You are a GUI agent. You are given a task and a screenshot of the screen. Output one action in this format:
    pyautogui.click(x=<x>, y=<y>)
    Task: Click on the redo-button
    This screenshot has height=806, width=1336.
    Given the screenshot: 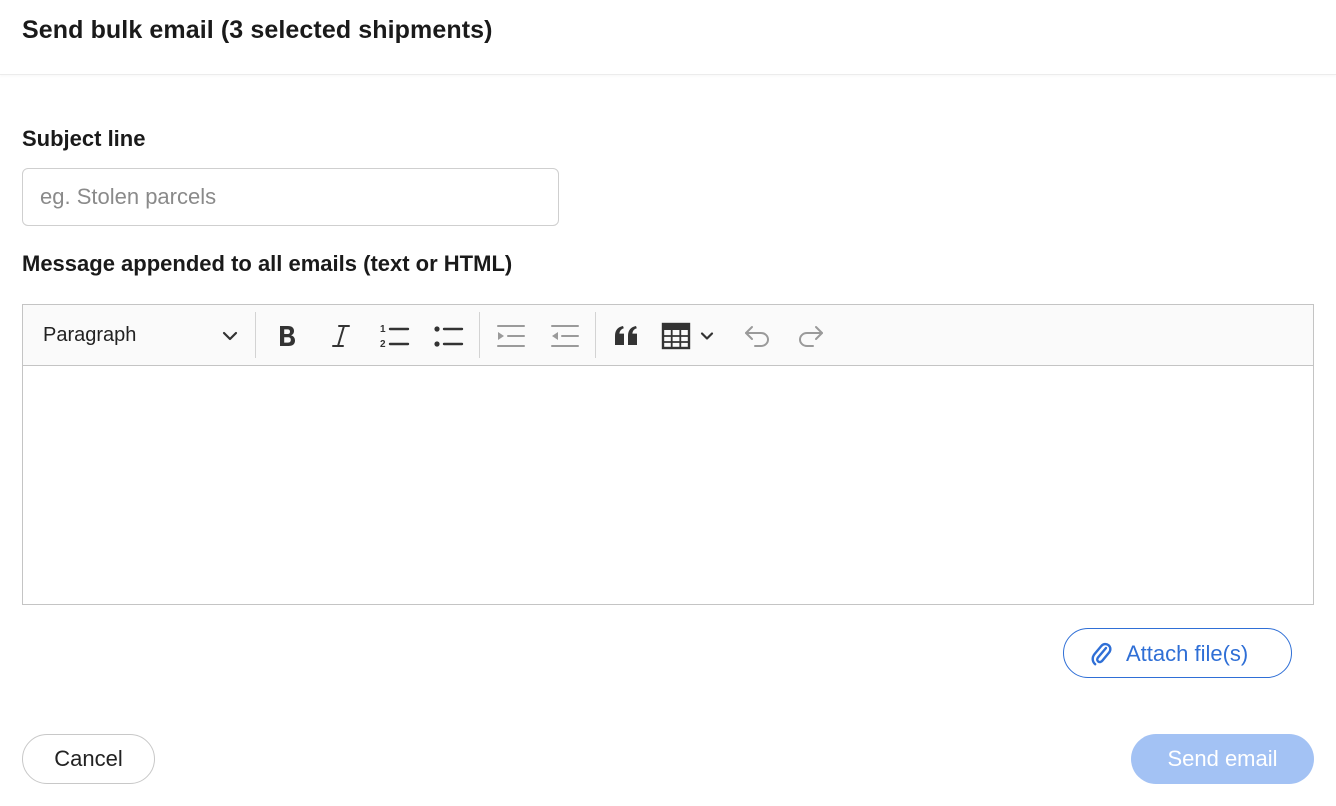 What is the action you would take?
    pyautogui.click(x=811, y=336)
    